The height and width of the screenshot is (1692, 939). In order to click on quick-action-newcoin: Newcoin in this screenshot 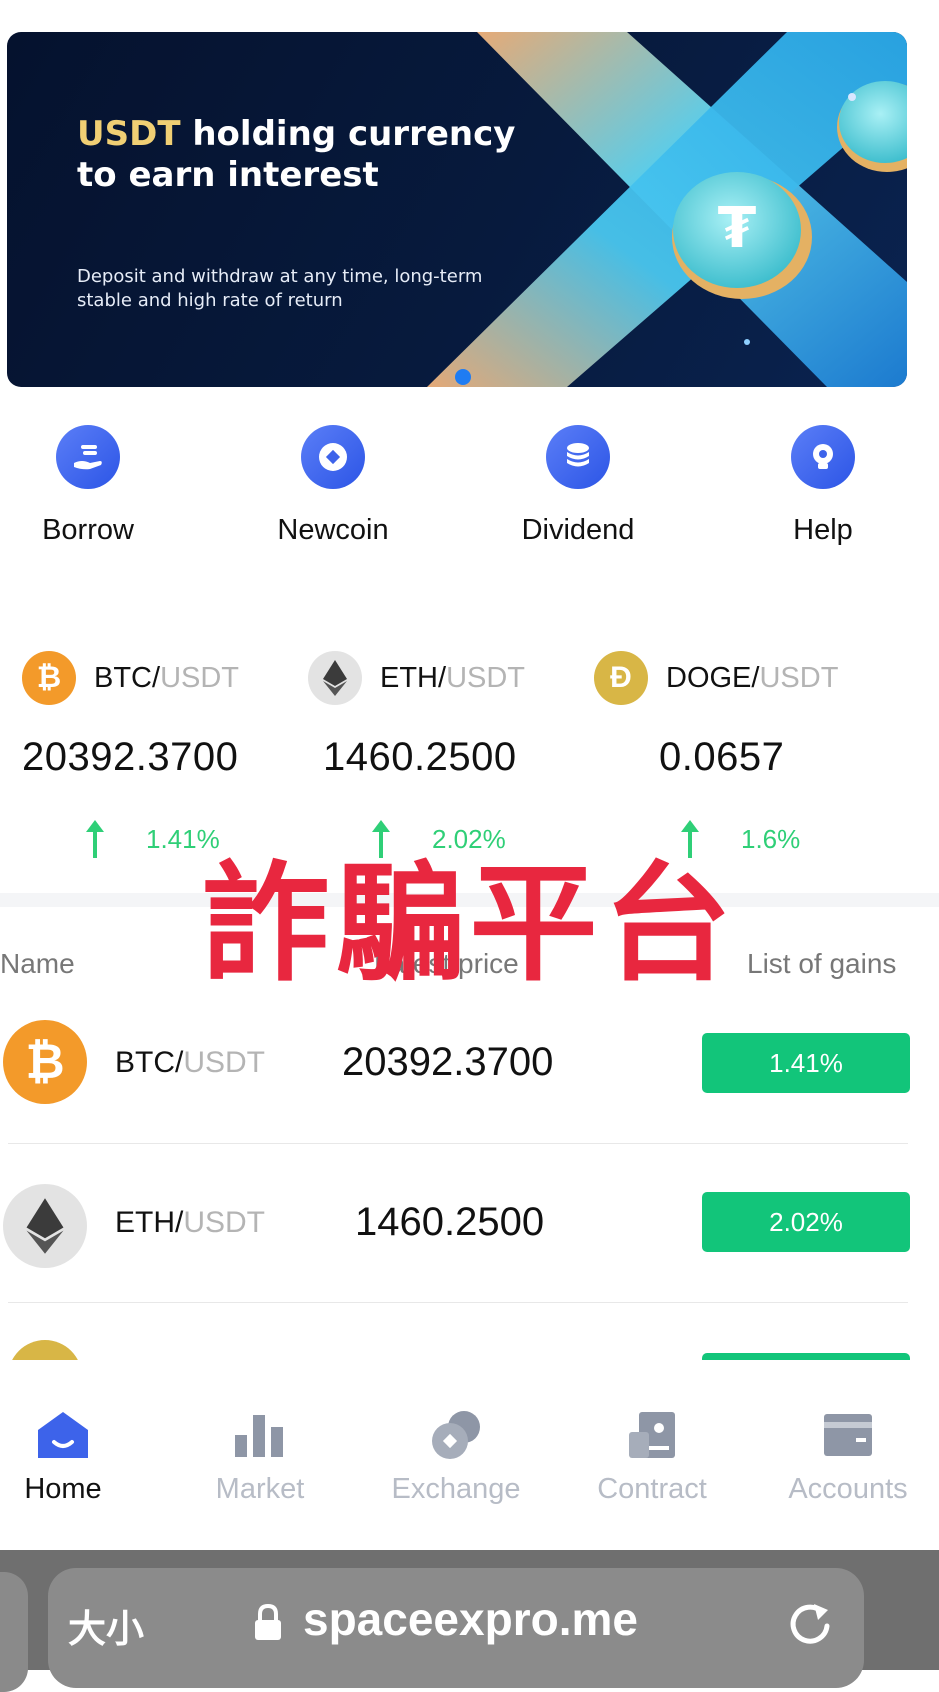, I will do `click(333, 486)`.